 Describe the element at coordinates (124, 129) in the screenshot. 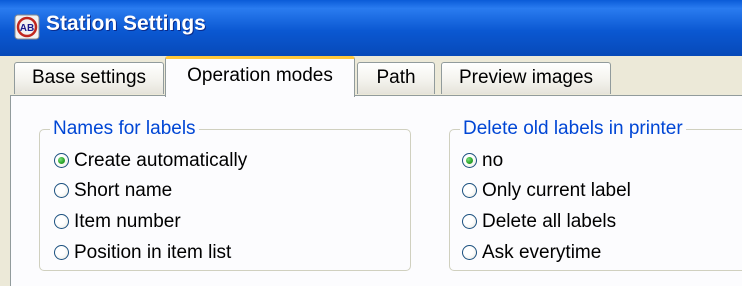

I see `group-legend: Names for labels` at that location.